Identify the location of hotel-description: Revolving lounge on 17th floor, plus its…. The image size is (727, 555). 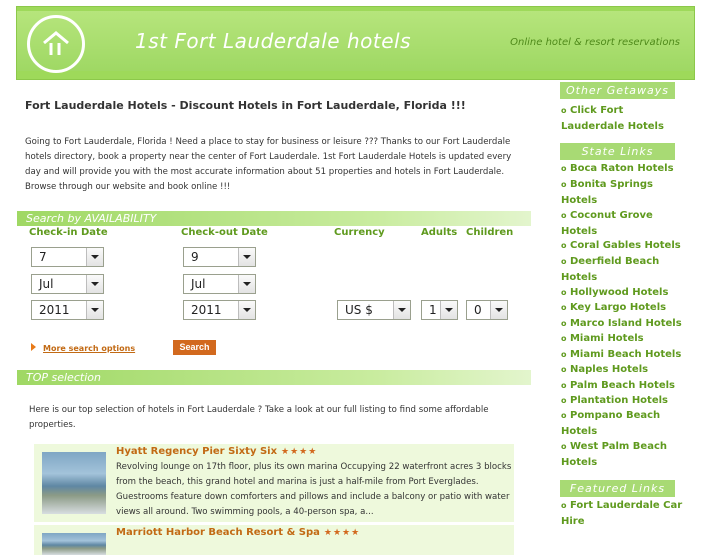
(314, 489).